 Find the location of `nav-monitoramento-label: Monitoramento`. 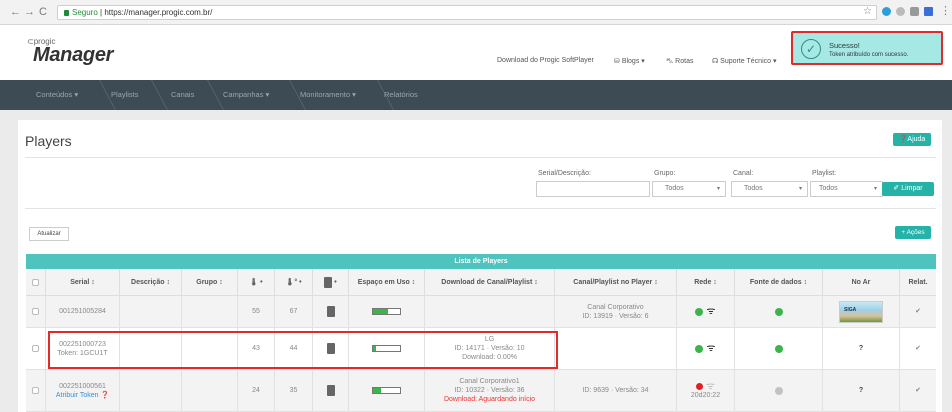

nav-monitoramento-label: Monitoramento is located at coordinates (325, 94).